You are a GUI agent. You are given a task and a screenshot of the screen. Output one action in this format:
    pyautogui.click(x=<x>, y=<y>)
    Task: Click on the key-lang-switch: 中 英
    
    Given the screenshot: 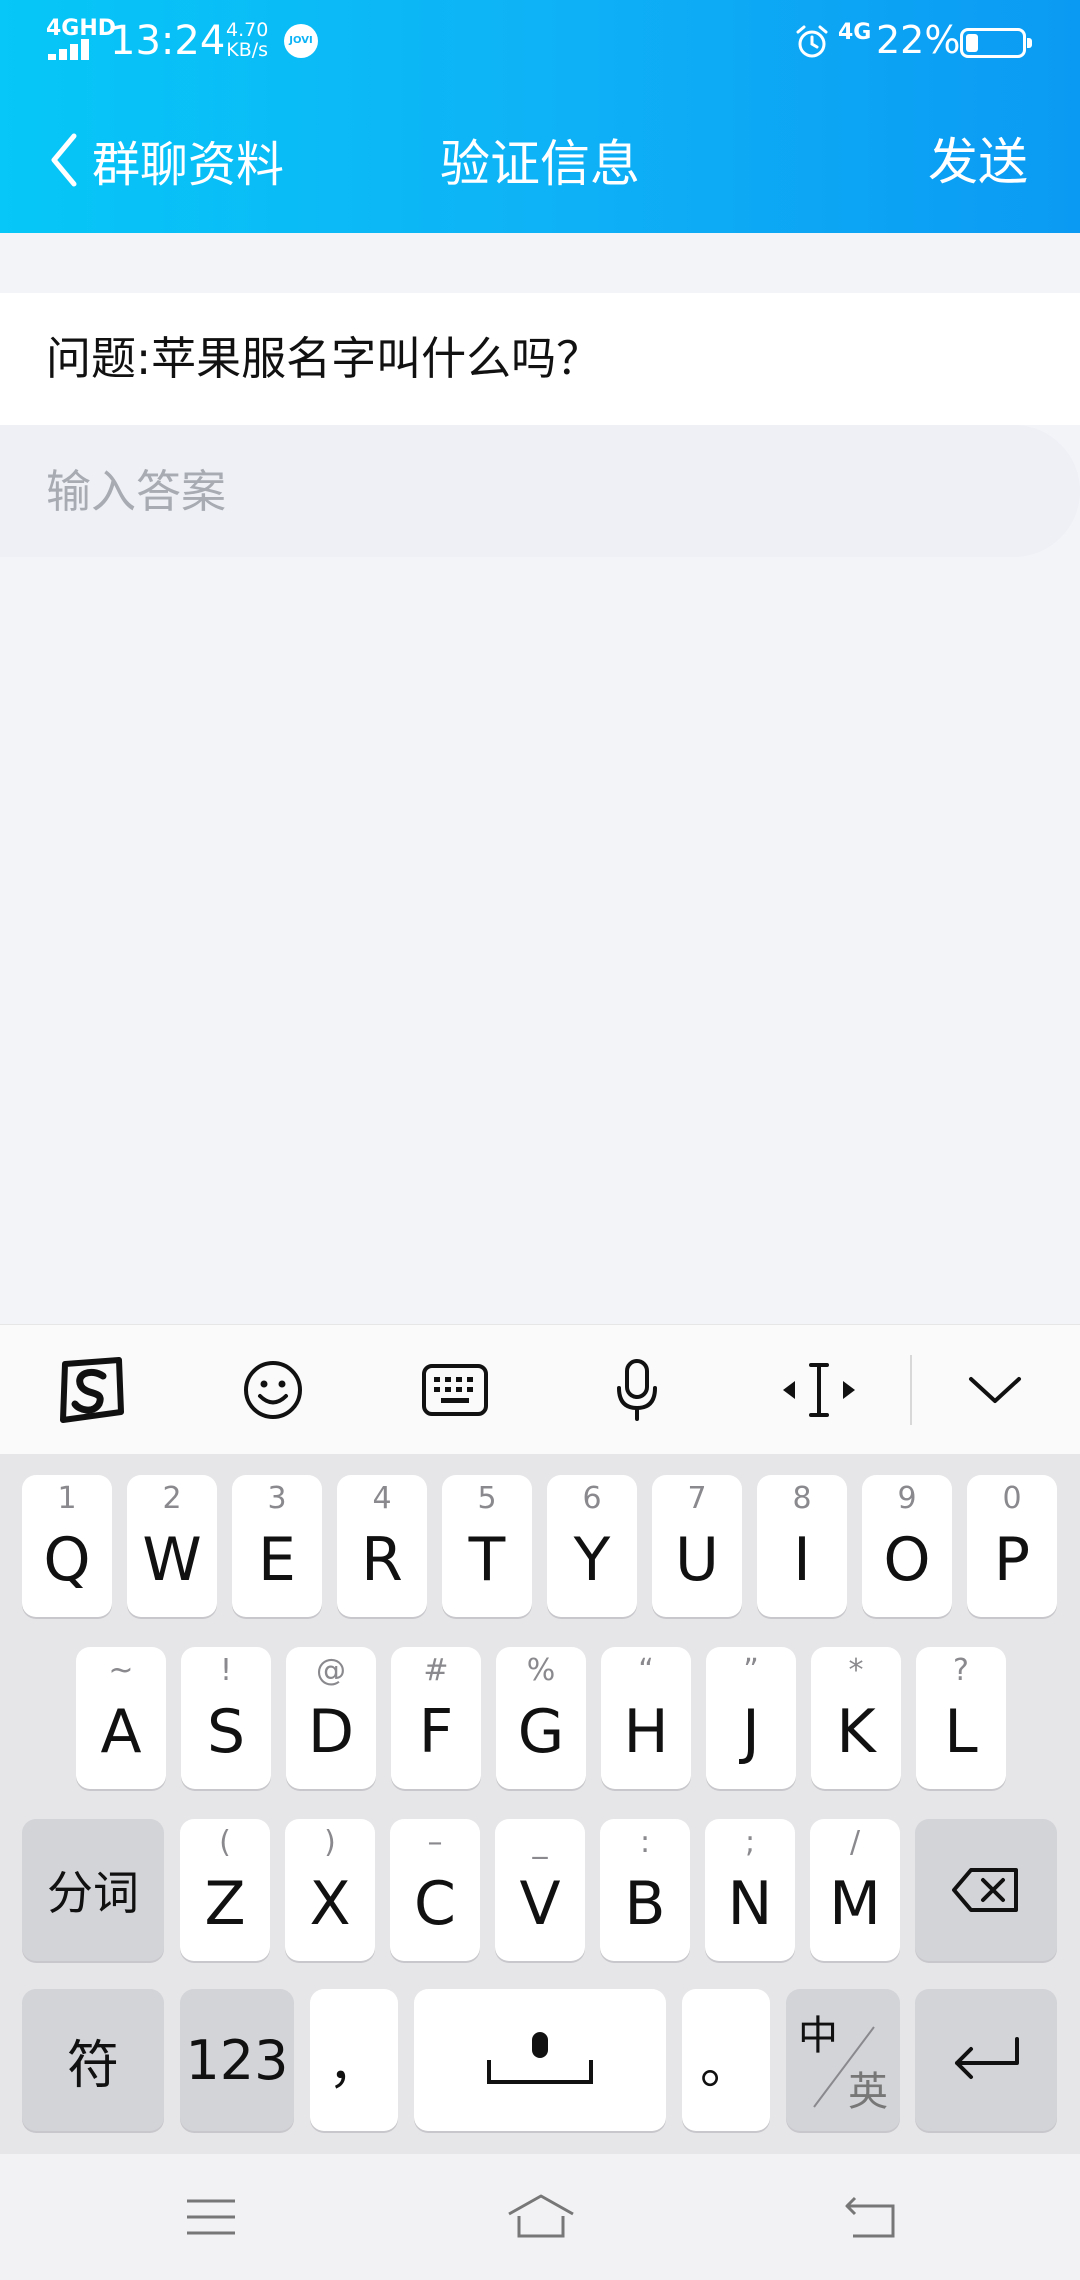 What is the action you would take?
    pyautogui.click(x=843, y=2060)
    